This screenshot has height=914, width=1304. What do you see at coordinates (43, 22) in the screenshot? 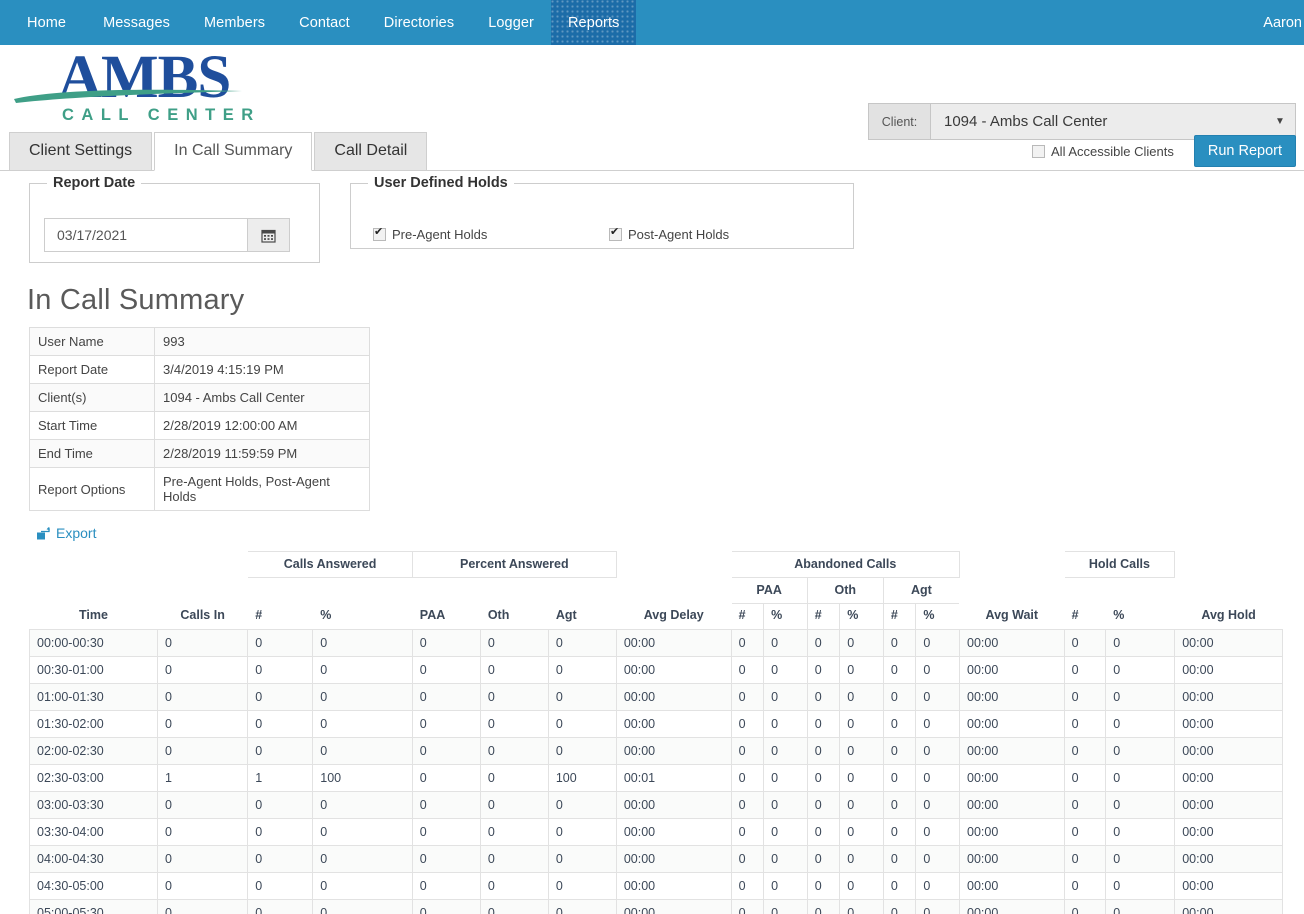
I see `nav-item-home: Home` at bounding box center [43, 22].